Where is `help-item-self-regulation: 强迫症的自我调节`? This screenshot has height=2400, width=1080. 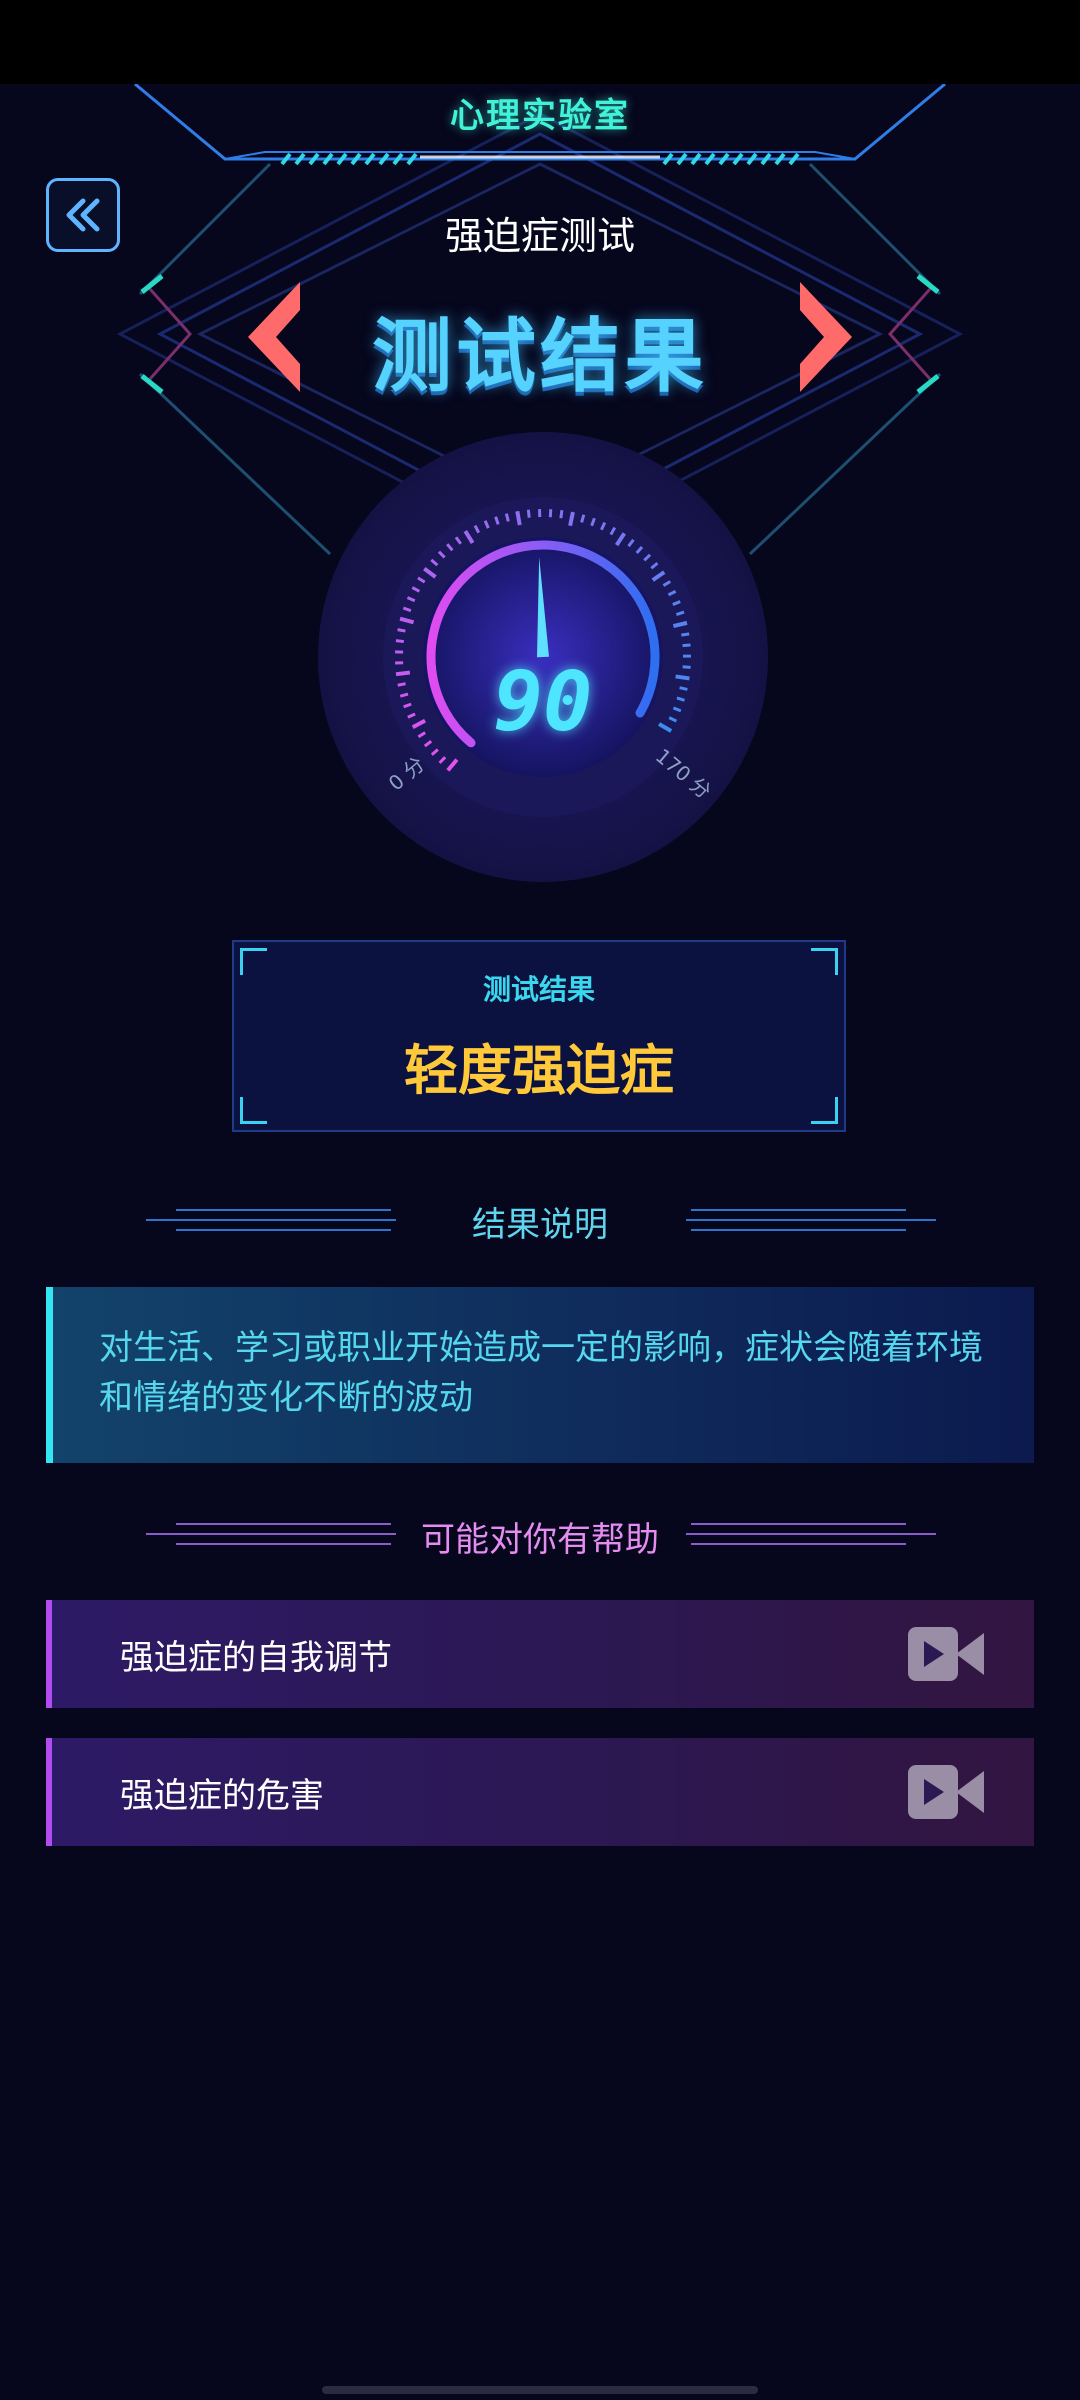 help-item-self-regulation: 强迫症的自我调节 is located at coordinates (540, 1654).